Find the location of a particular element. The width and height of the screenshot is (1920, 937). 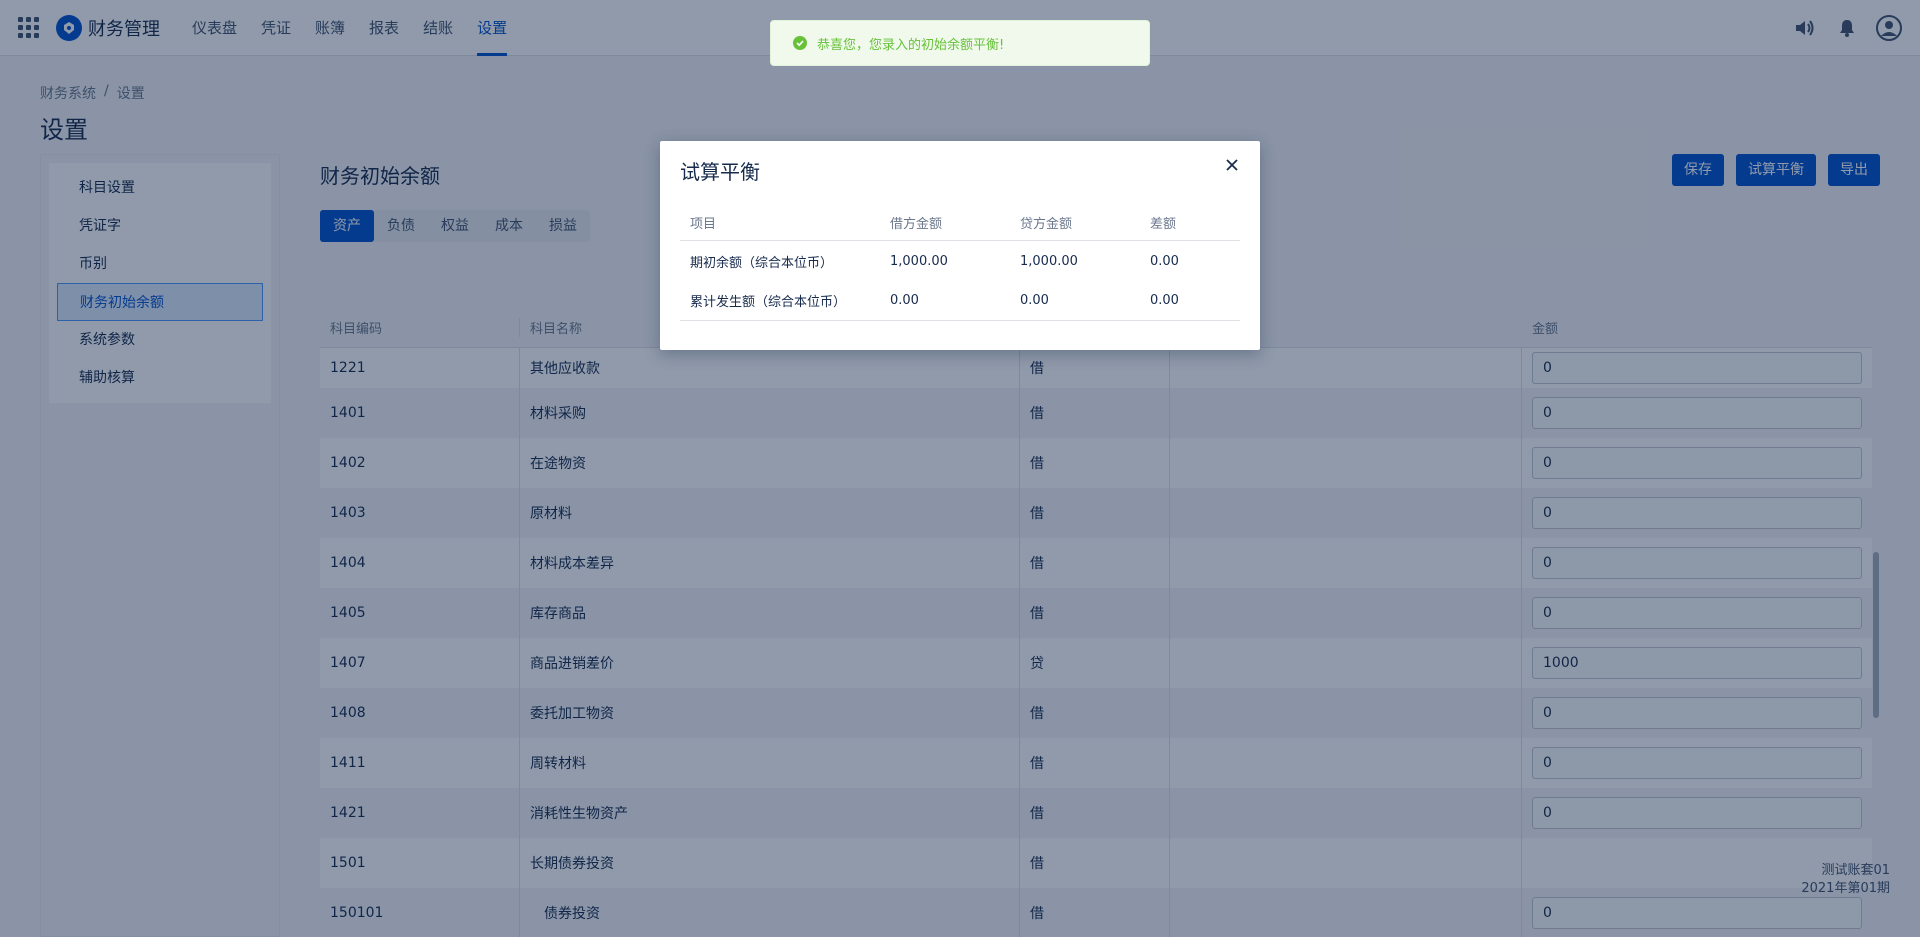

dialog-header-item: 项目 is located at coordinates (703, 224).